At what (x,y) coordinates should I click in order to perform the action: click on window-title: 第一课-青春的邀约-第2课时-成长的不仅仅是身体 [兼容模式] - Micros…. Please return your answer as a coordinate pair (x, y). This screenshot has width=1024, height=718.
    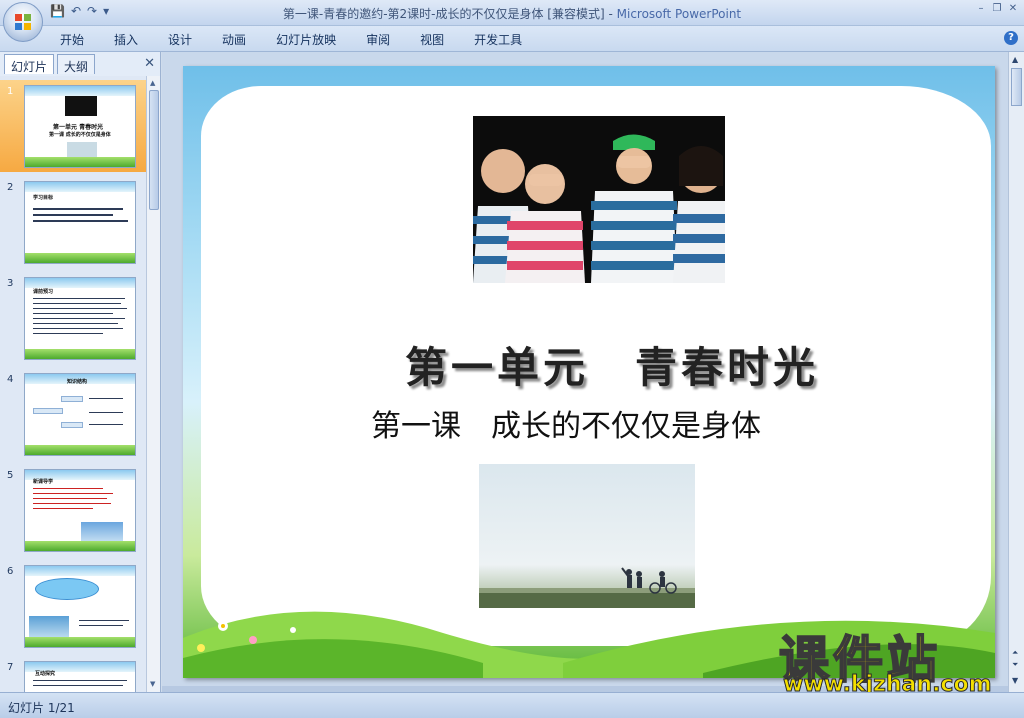
    Looking at the image, I should click on (512, 13).